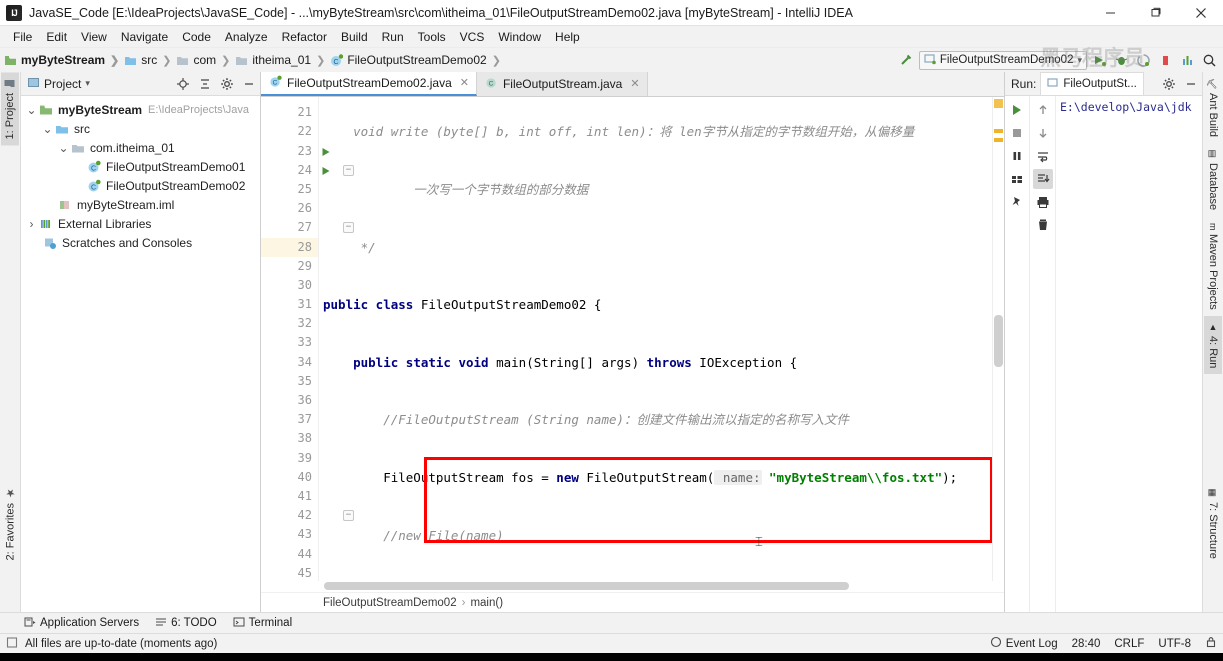 Image resolution: width=1223 pixels, height=661 pixels. What do you see at coordinates (354, 37) in the screenshot?
I see `menu-build: Build` at bounding box center [354, 37].